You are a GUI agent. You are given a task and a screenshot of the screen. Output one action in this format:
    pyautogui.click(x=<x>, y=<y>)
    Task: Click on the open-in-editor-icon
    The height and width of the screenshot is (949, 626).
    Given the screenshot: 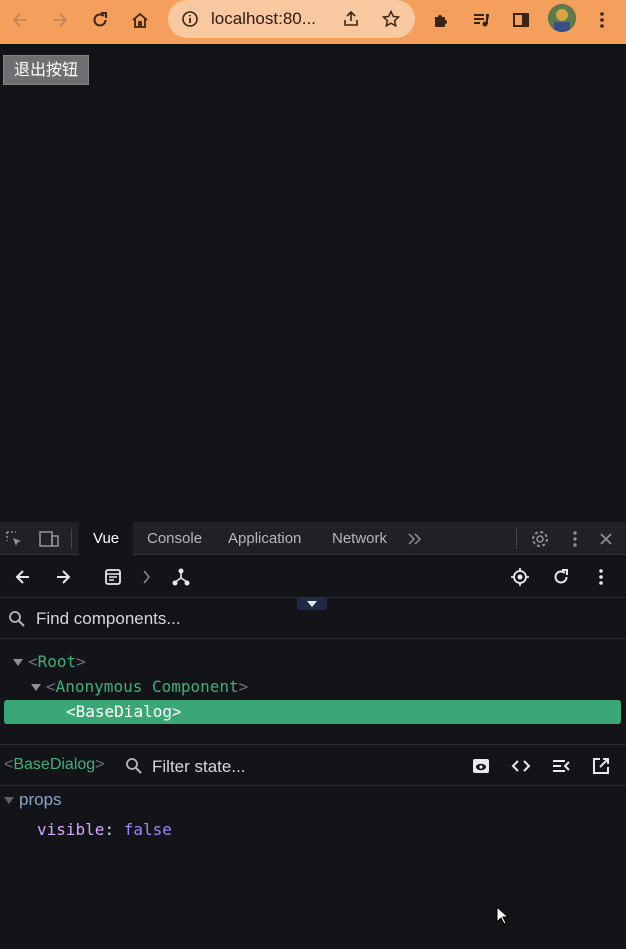 What is the action you would take?
    pyautogui.click(x=601, y=766)
    